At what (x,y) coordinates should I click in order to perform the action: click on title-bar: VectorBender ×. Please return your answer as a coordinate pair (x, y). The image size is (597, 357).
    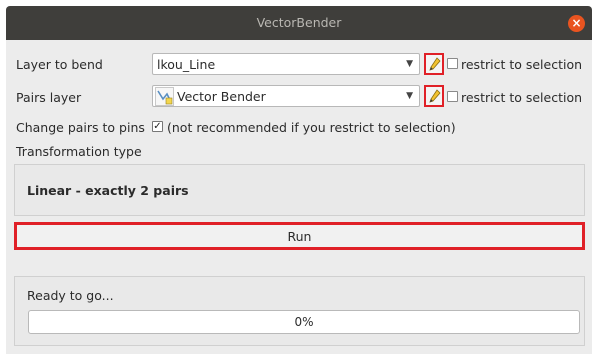
    Looking at the image, I should click on (299, 23).